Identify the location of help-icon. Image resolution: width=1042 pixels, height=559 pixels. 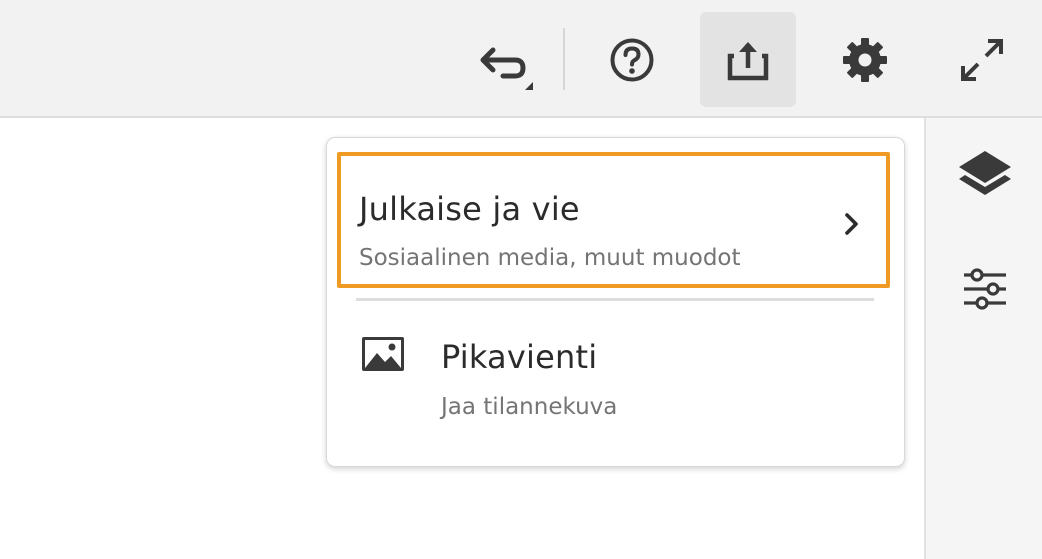
(632, 60).